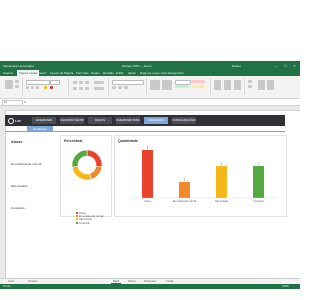  I want to click on tab-ajuda: Ajuda, so click(132, 73).